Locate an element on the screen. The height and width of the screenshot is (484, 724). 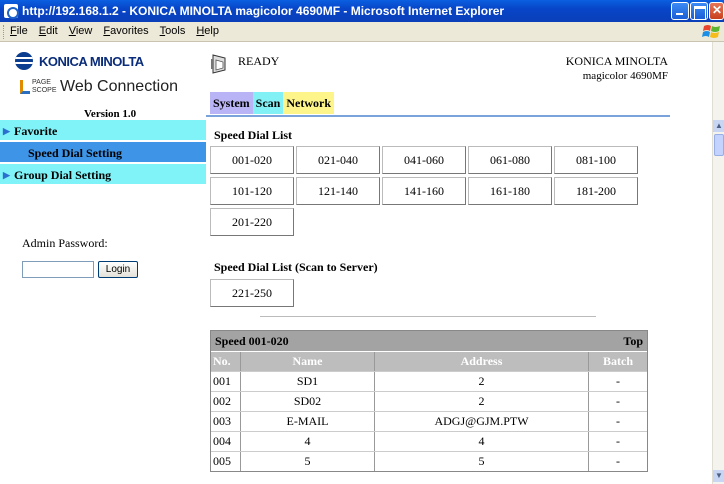
menu-view: View is located at coordinates (81, 31).